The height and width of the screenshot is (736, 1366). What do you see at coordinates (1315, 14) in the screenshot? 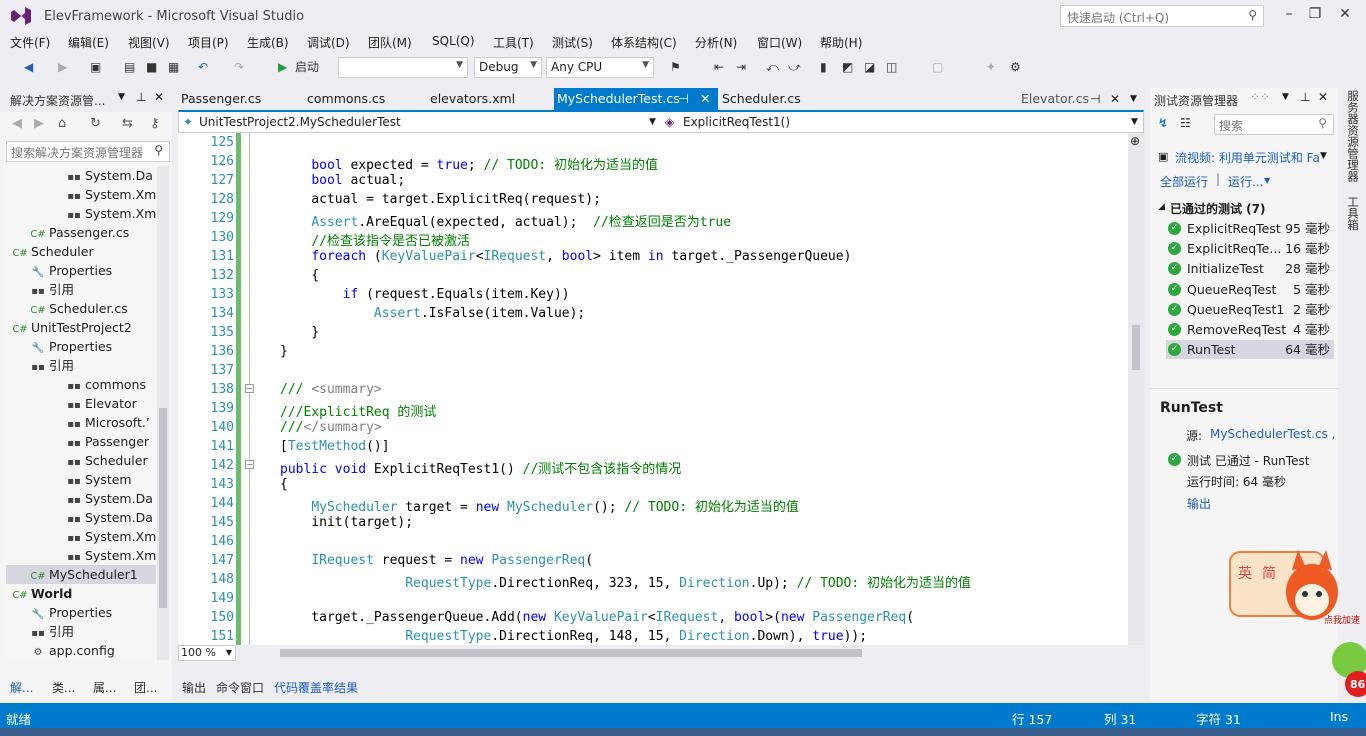
I see `maximize-button: ❐` at bounding box center [1315, 14].